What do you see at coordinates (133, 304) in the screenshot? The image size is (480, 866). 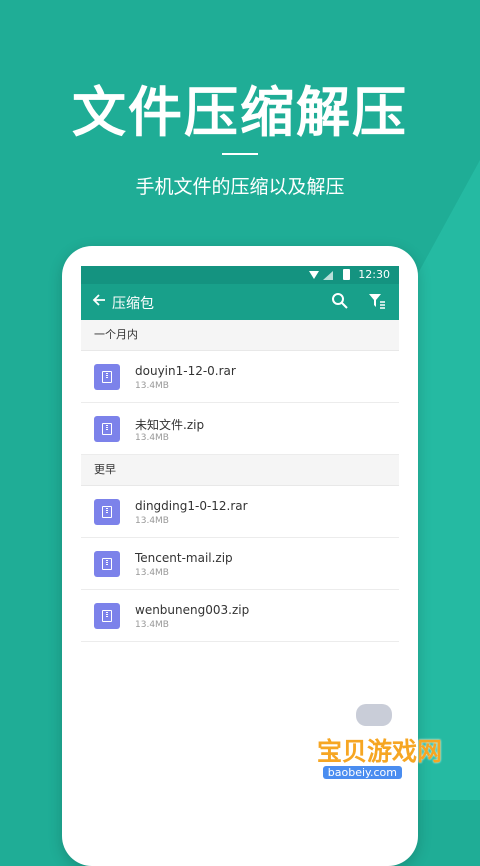 I see `toolbar-title: 压缩包` at bounding box center [133, 304].